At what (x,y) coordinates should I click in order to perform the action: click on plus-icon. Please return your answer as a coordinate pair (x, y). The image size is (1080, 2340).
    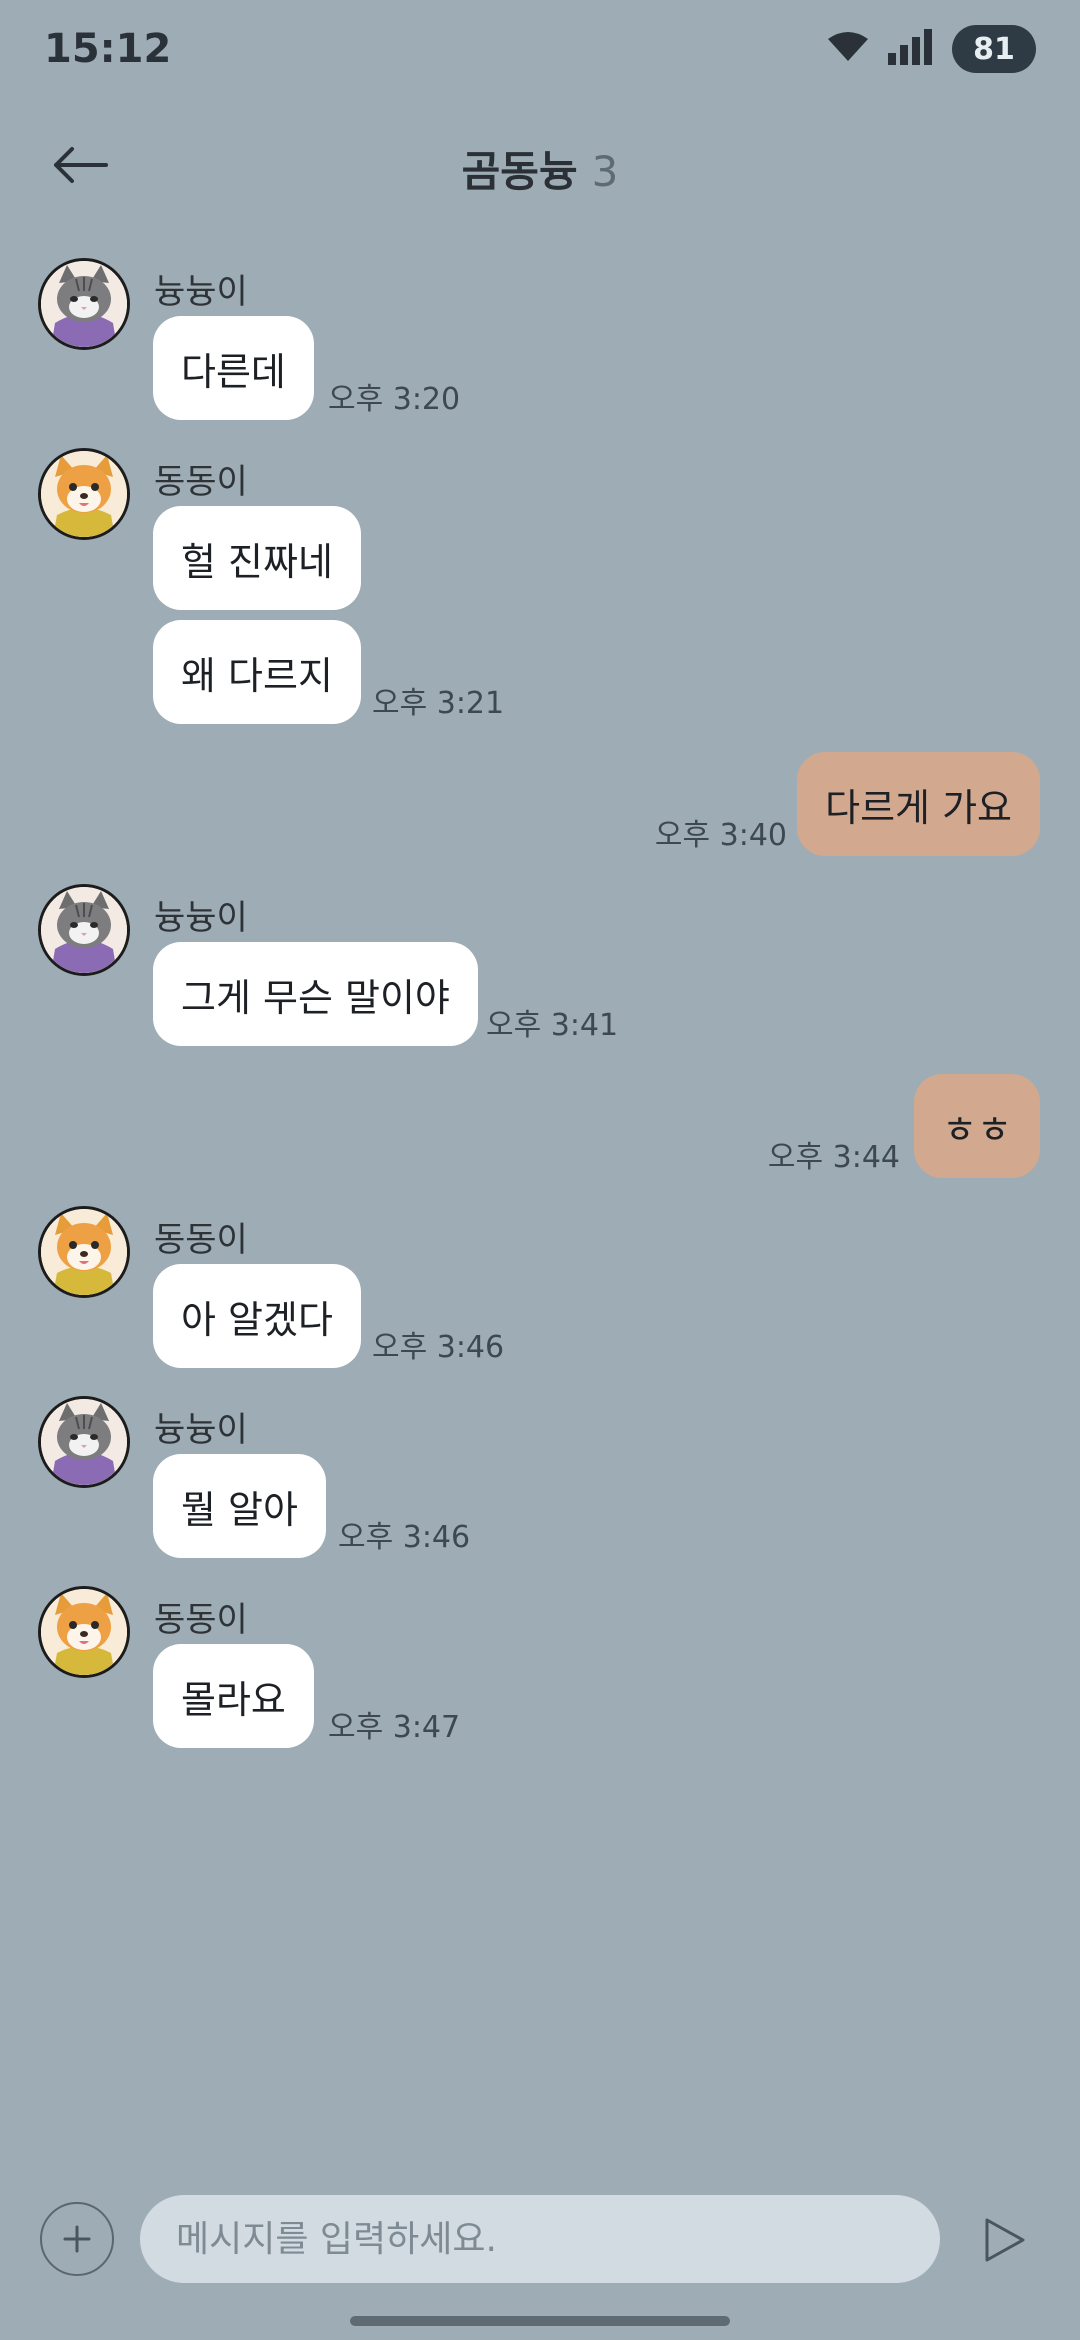
    Looking at the image, I should click on (77, 2239).